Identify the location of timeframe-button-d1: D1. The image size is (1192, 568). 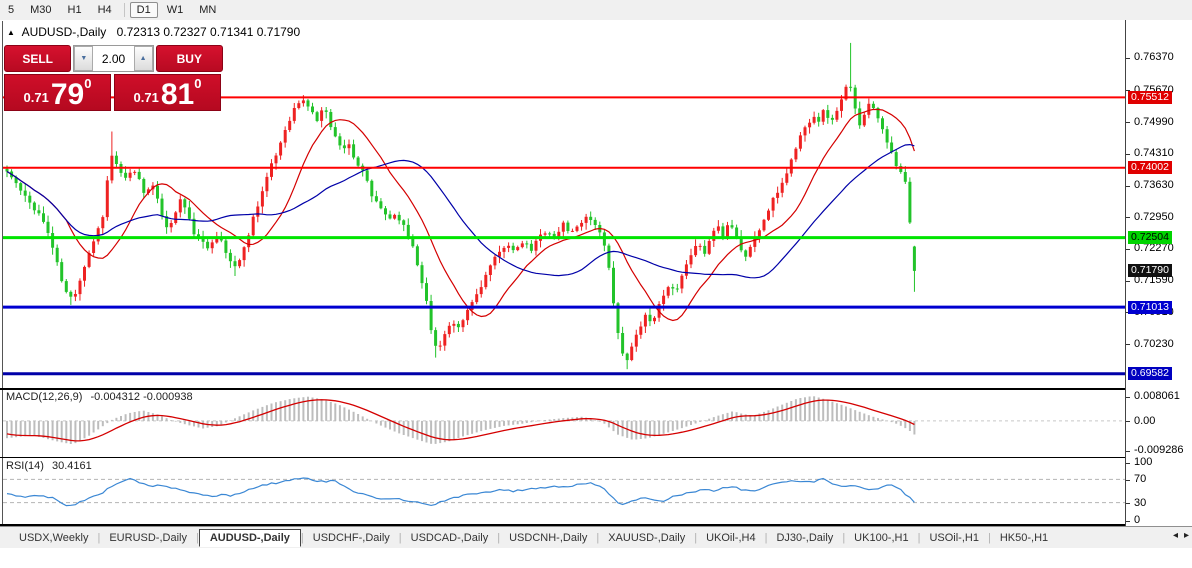
(143, 10).